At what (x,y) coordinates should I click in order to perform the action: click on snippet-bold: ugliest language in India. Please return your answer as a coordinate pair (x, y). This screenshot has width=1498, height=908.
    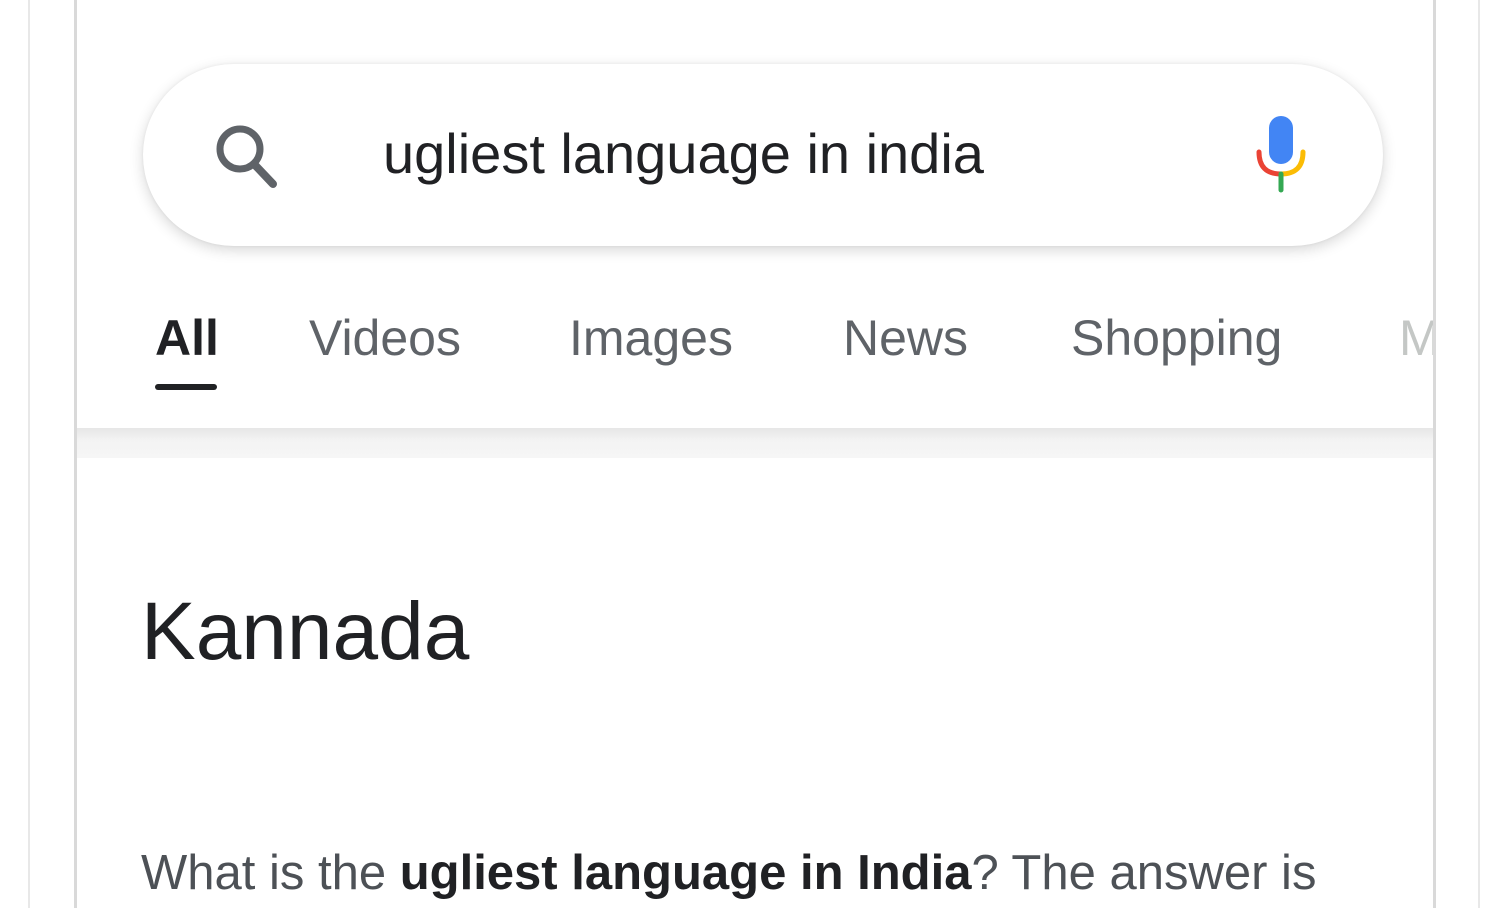
    Looking at the image, I should click on (685, 873).